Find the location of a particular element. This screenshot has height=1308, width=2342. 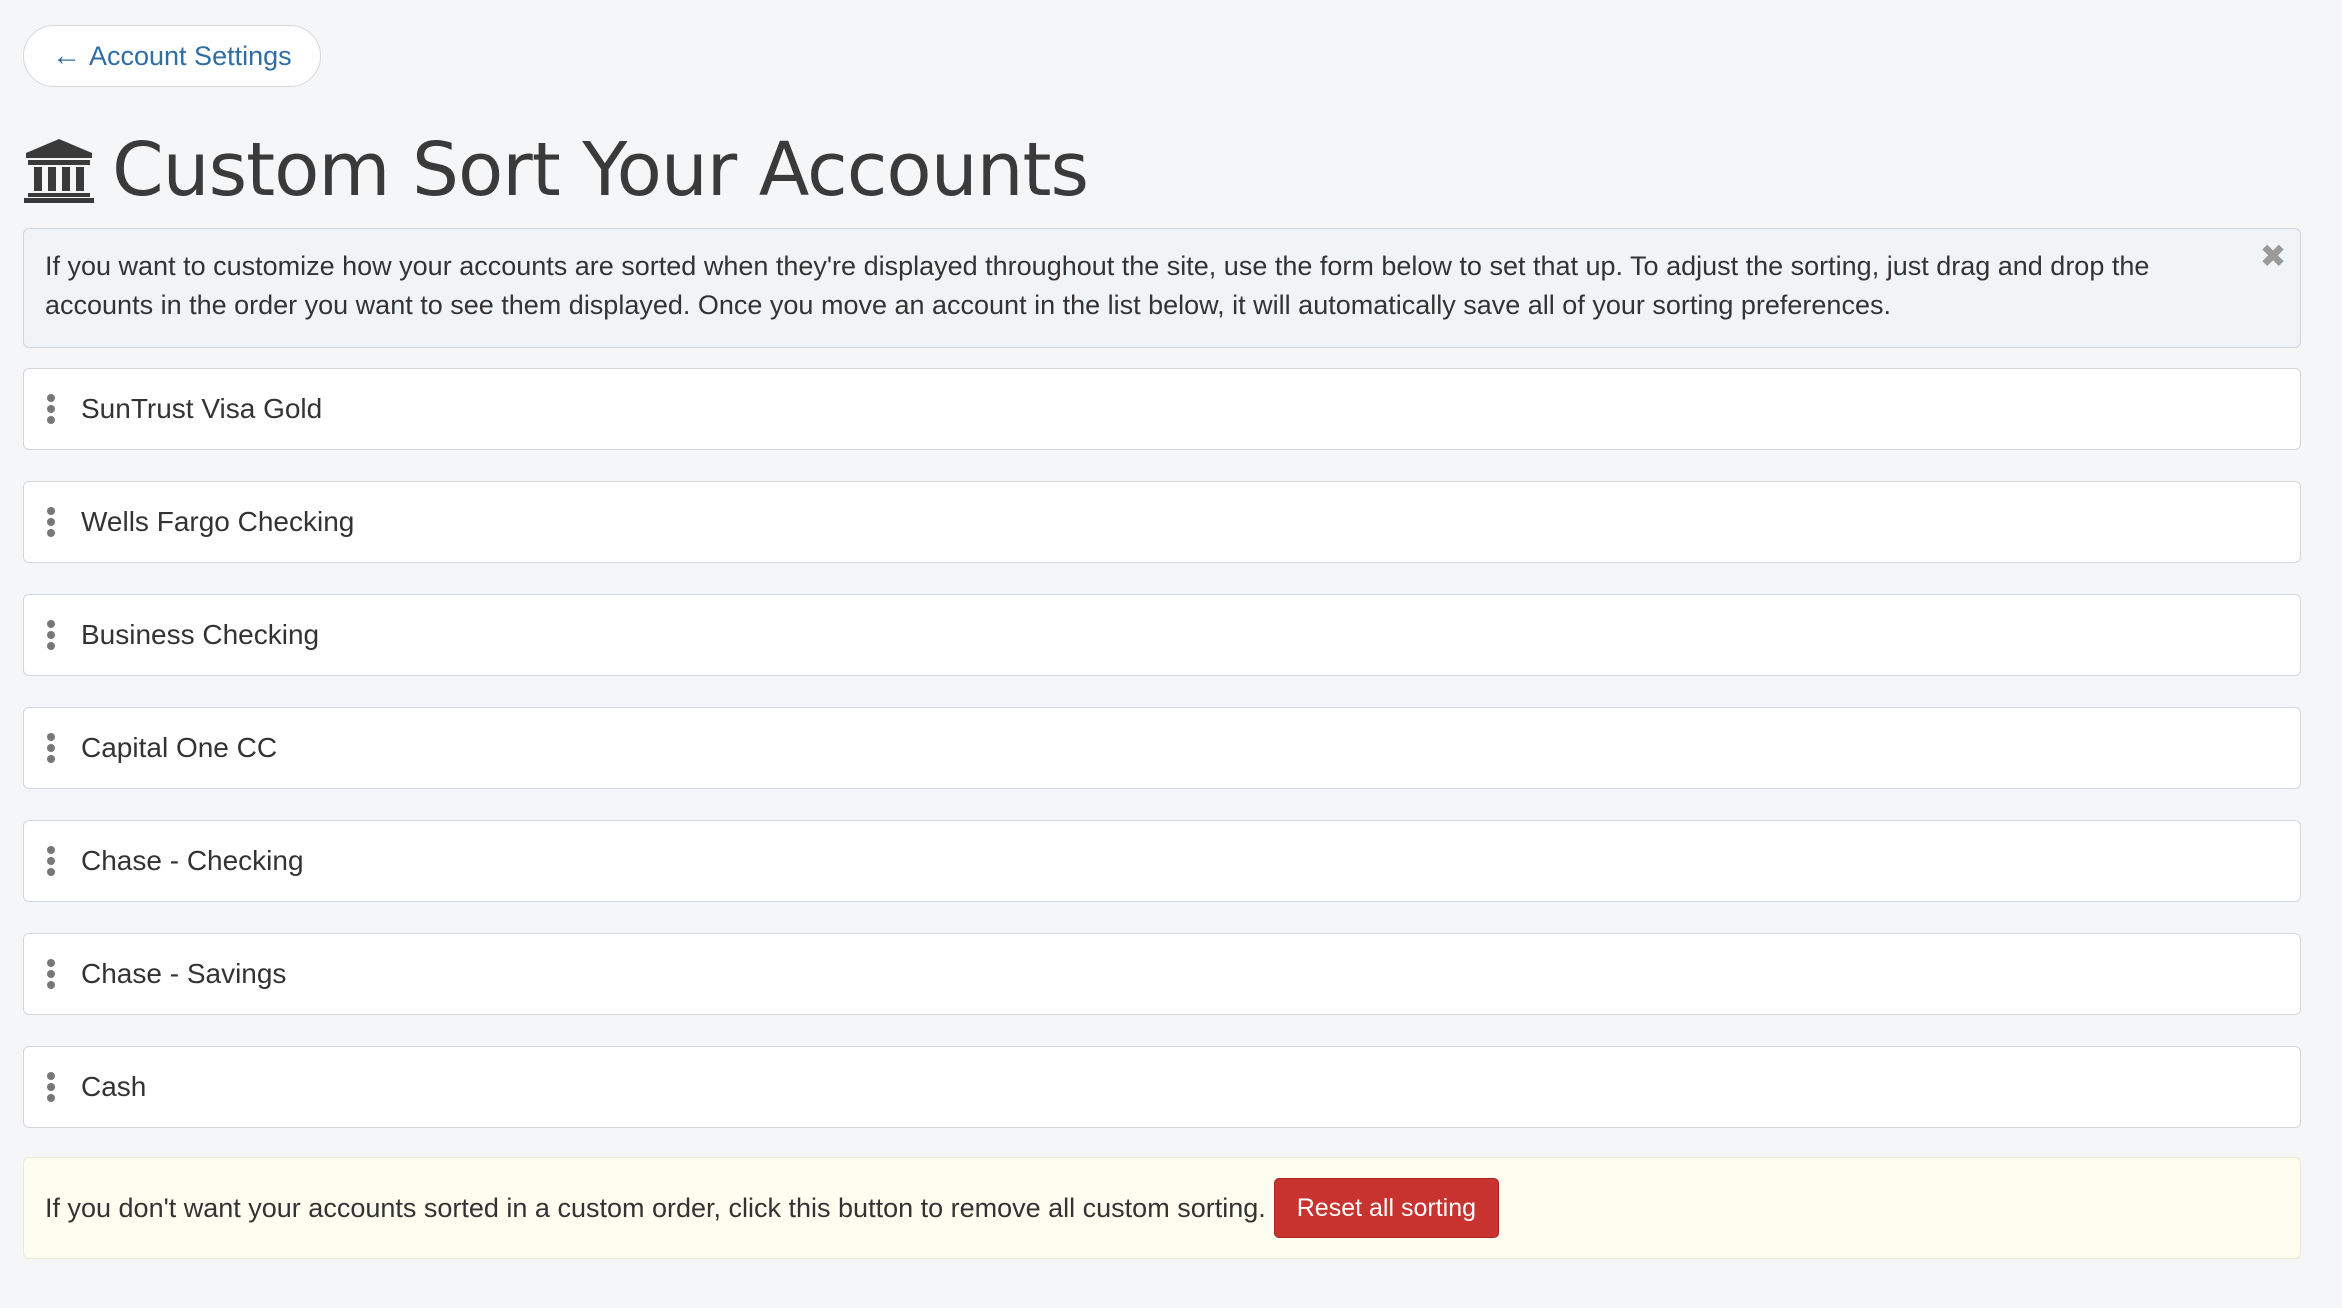

account-name: Capital One CC is located at coordinates (179, 747).